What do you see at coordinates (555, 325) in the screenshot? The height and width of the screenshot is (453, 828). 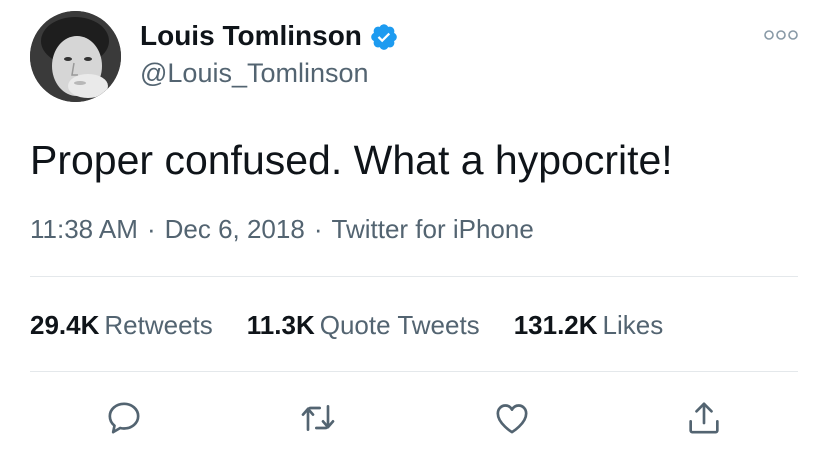 I see `likes-count: 131.2K` at bounding box center [555, 325].